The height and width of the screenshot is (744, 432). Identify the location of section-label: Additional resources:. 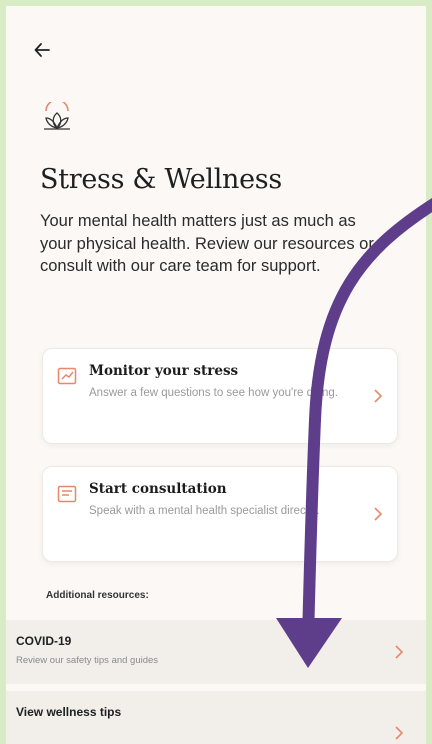
(97, 595).